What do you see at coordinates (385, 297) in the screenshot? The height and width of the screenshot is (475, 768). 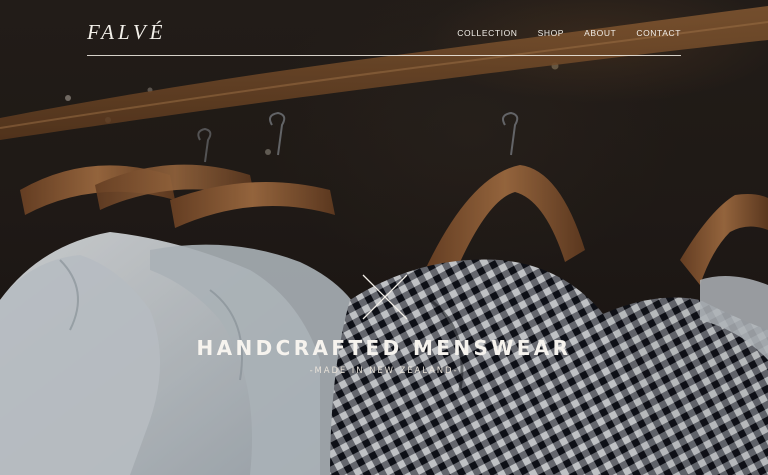 I see `crossed-lines-icon` at bounding box center [385, 297].